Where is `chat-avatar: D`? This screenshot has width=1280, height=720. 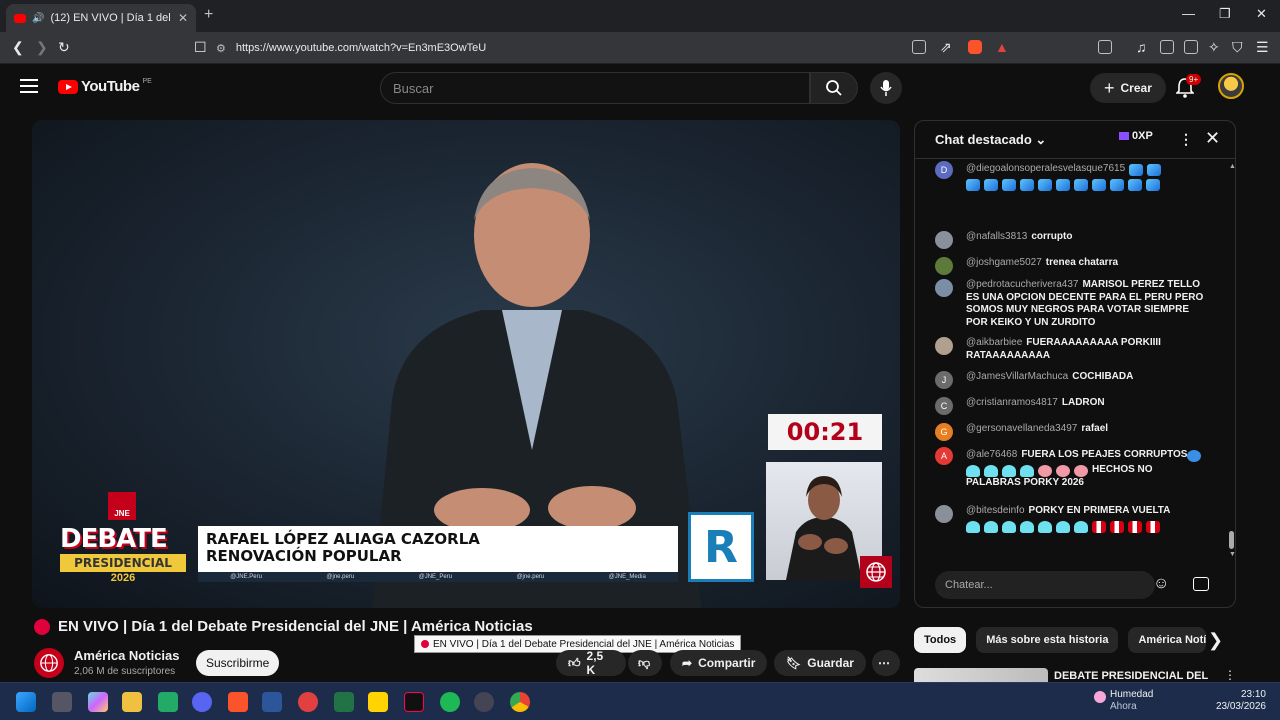
chat-avatar: D is located at coordinates (944, 170).